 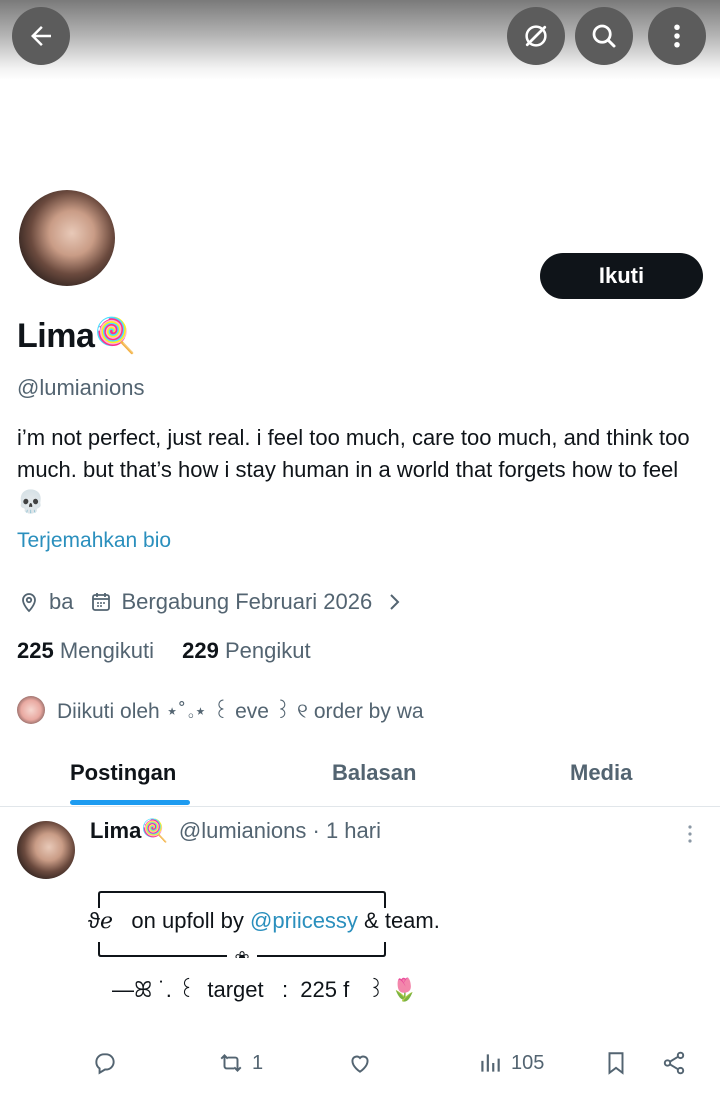 I want to click on grok-button, so click(x=536, y=36).